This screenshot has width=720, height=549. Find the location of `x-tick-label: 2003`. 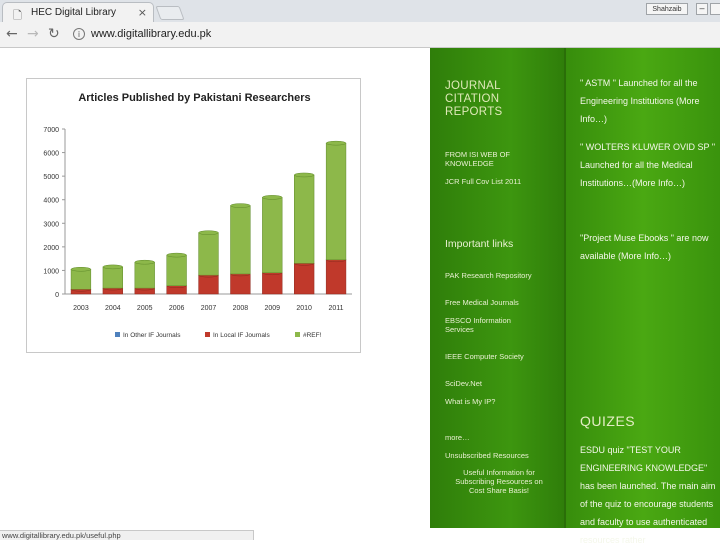

x-tick-label: 2003 is located at coordinates (81, 308).